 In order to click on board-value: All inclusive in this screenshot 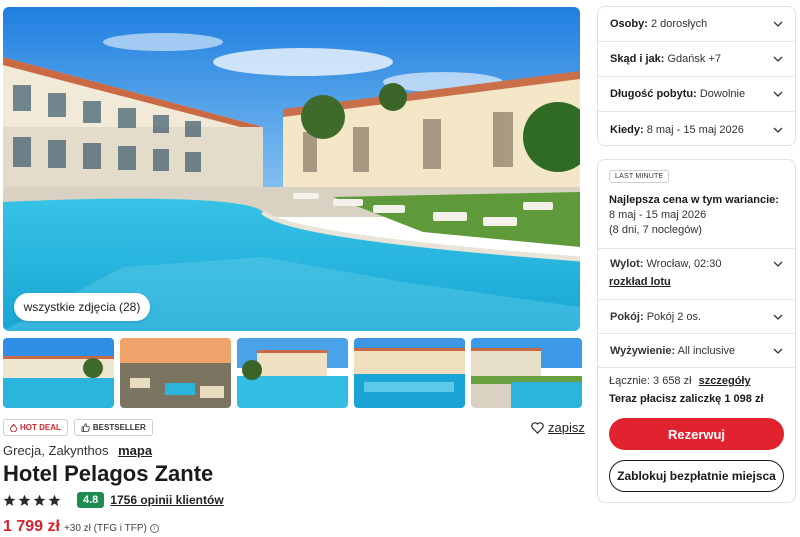, I will do `click(706, 350)`.